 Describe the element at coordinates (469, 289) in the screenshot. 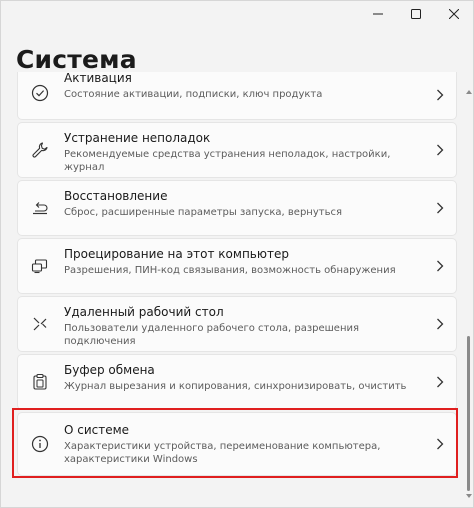

I see `scrollbar` at that location.